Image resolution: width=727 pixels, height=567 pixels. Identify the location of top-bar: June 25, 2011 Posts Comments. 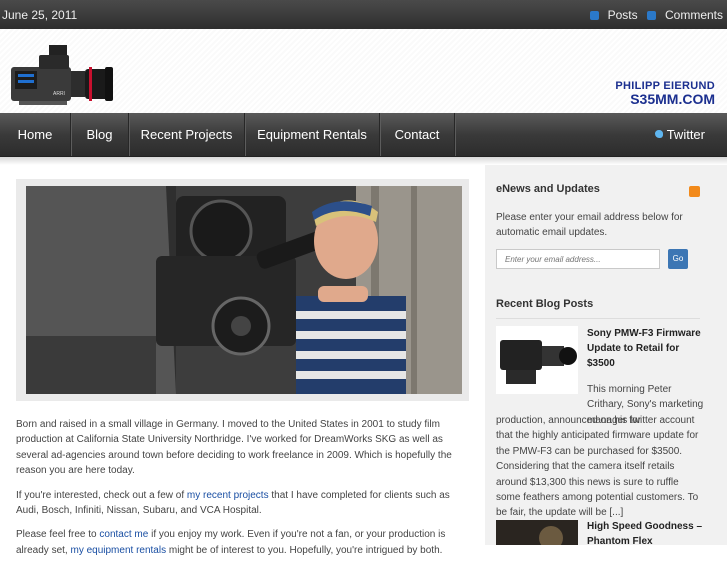
(363, 14).